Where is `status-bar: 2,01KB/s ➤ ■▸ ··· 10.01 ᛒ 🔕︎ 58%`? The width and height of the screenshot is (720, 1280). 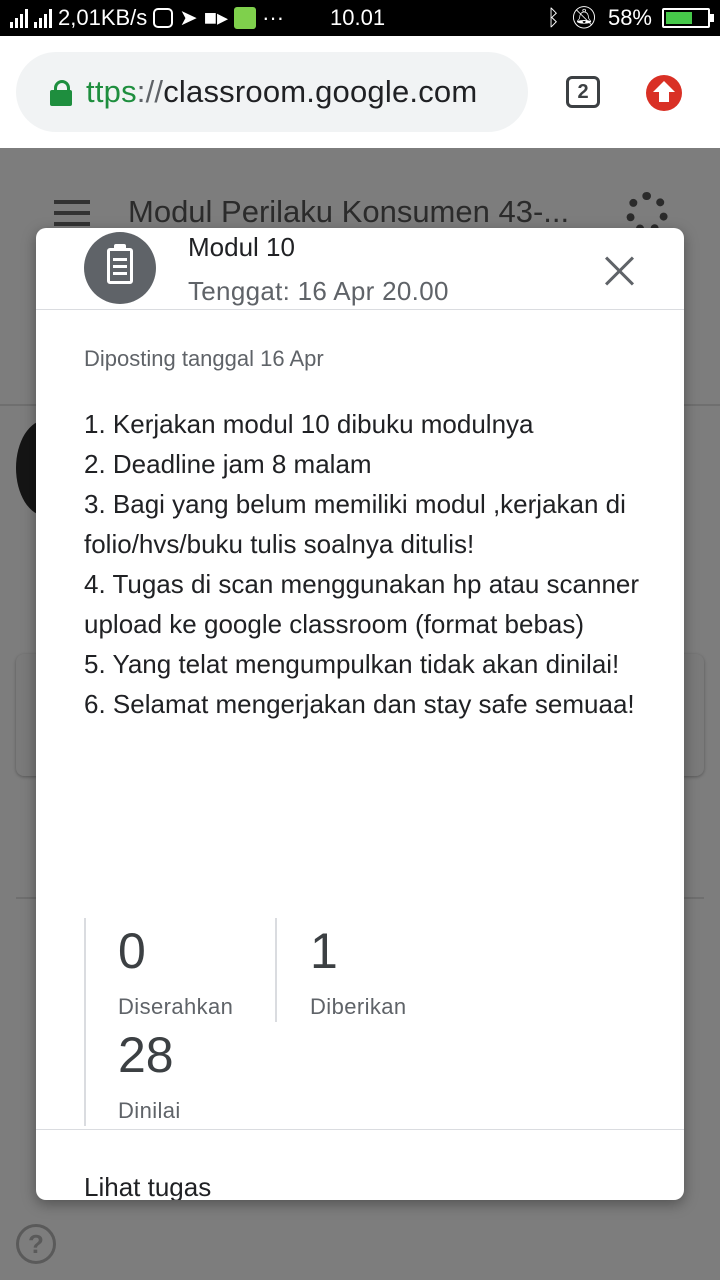
status-bar: 2,01KB/s ➤ ■▸ ··· 10.01 ᛒ 🔕︎ 58% is located at coordinates (360, 18).